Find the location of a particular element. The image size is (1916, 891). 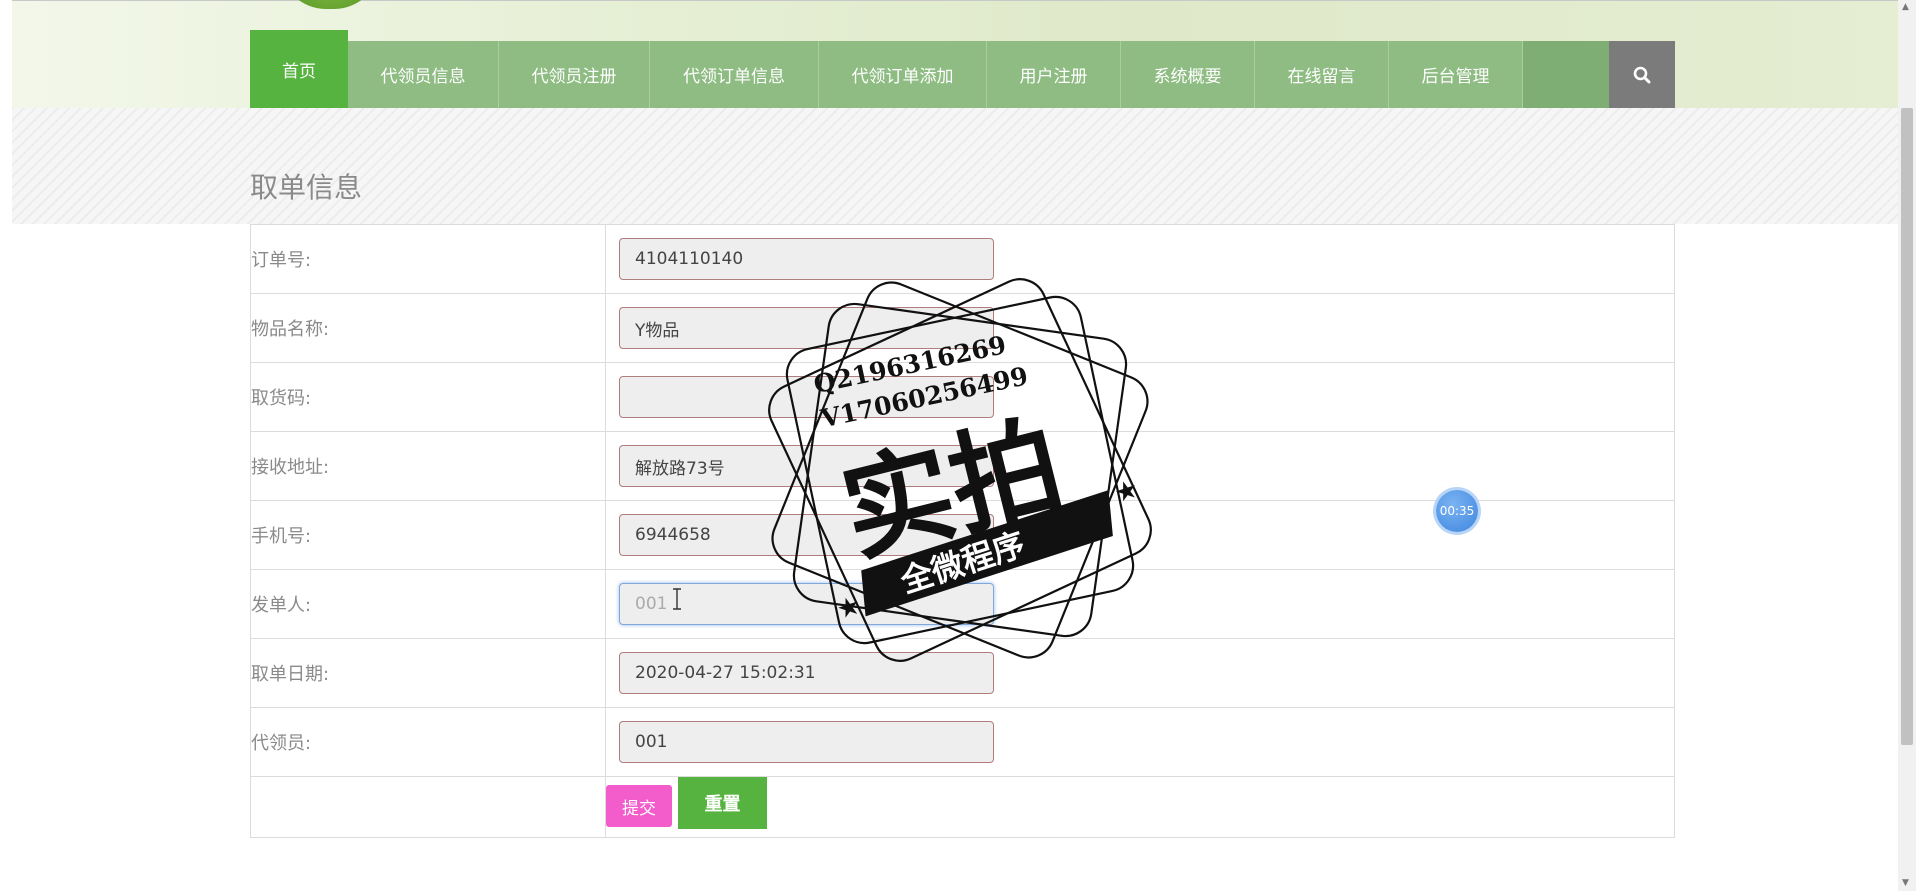

form-row-buttons: 提交 重置 is located at coordinates (962, 807).